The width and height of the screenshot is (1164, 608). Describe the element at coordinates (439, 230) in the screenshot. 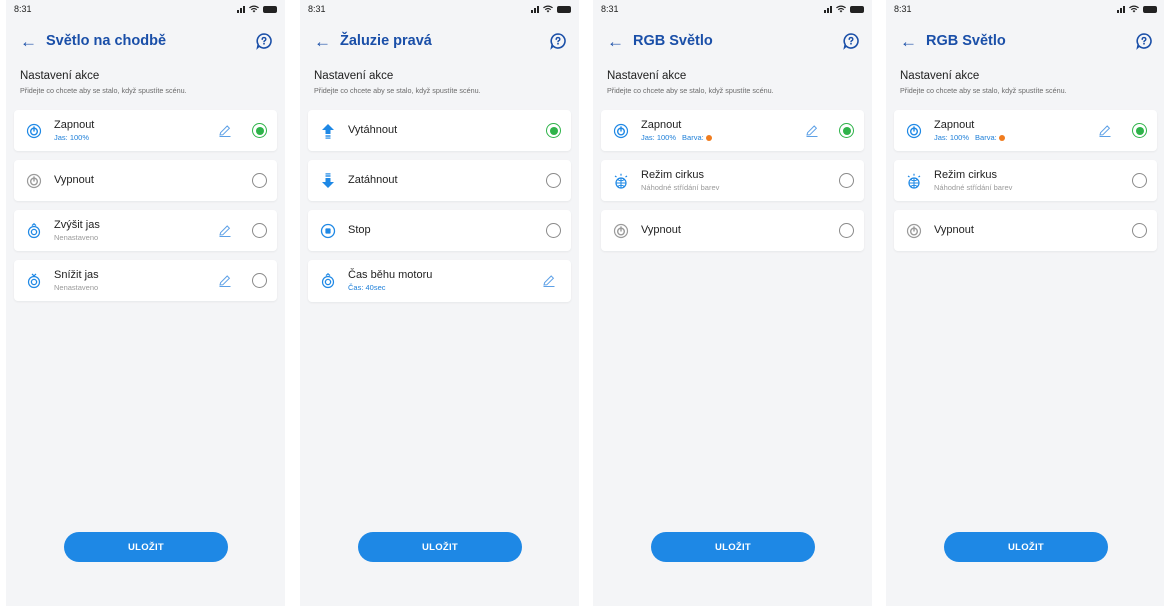

I see `action-item-stop: Stop` at that location.